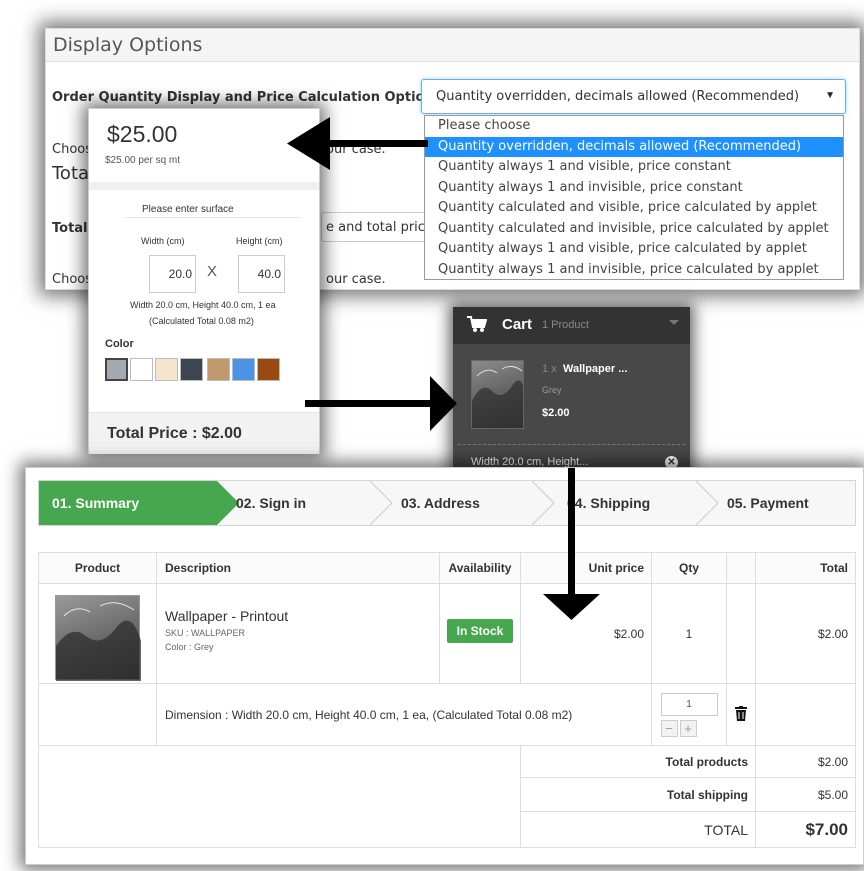 This screenshot has width=864, height=871. What do you see at coordinates (805, 794) in the screenshot?
I see `total-shipping-value: $5.00` at bounding box center [805, 794].